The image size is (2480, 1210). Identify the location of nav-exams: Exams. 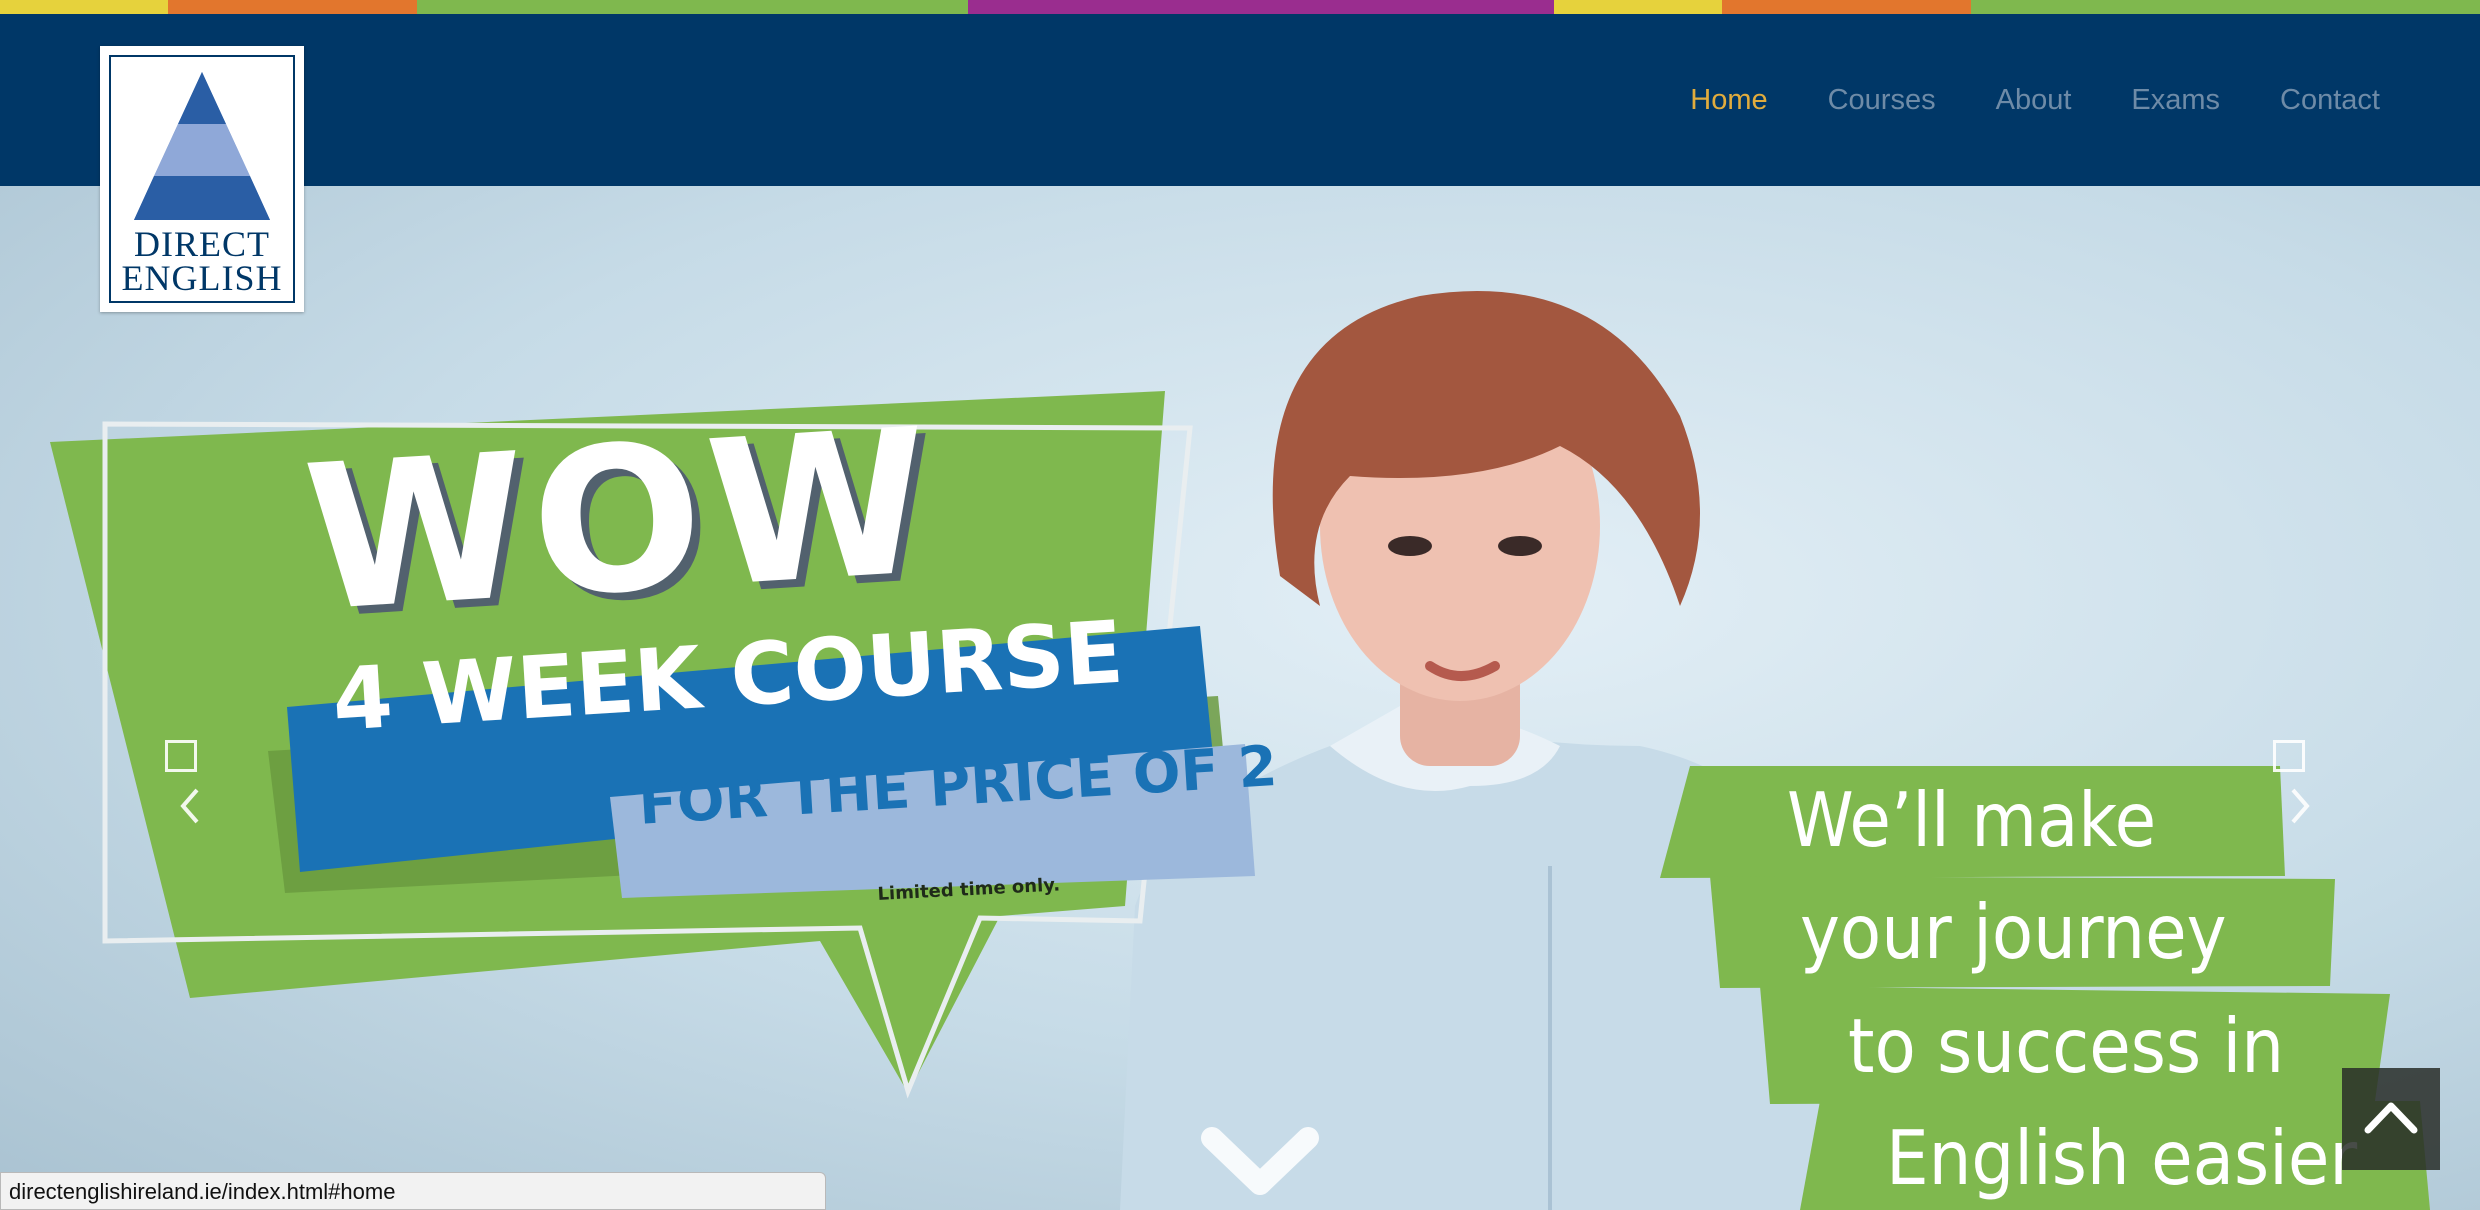
(2175, 100).